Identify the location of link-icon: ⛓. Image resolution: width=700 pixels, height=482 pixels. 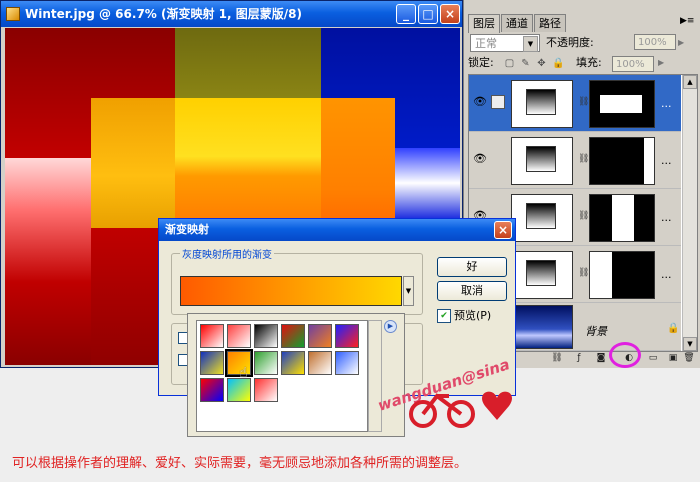
(557, 358).